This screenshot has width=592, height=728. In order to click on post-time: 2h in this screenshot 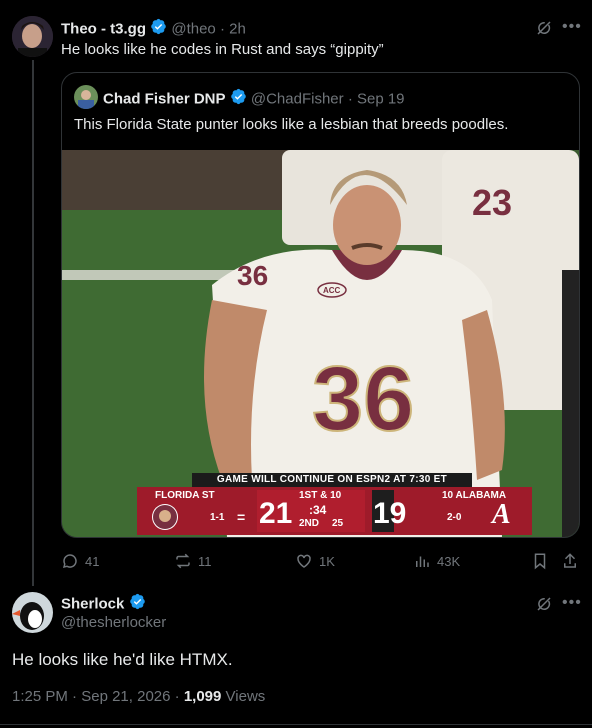, I will do `click(237, 28)`.